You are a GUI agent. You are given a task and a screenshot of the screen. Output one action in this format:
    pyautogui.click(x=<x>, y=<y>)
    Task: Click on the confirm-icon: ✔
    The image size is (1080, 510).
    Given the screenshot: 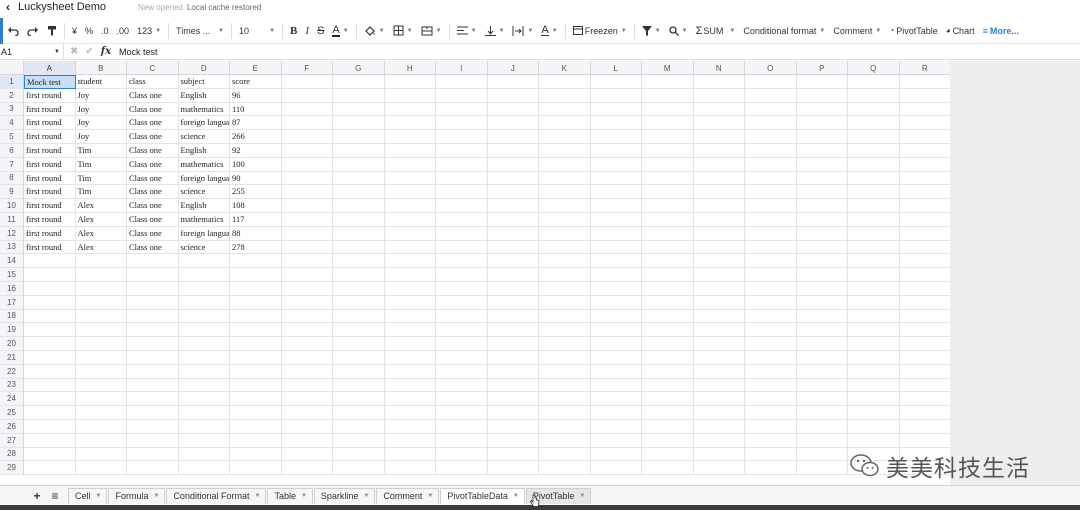 What is the action you would take?
    pyautogui.click(x=89, y=51)
    